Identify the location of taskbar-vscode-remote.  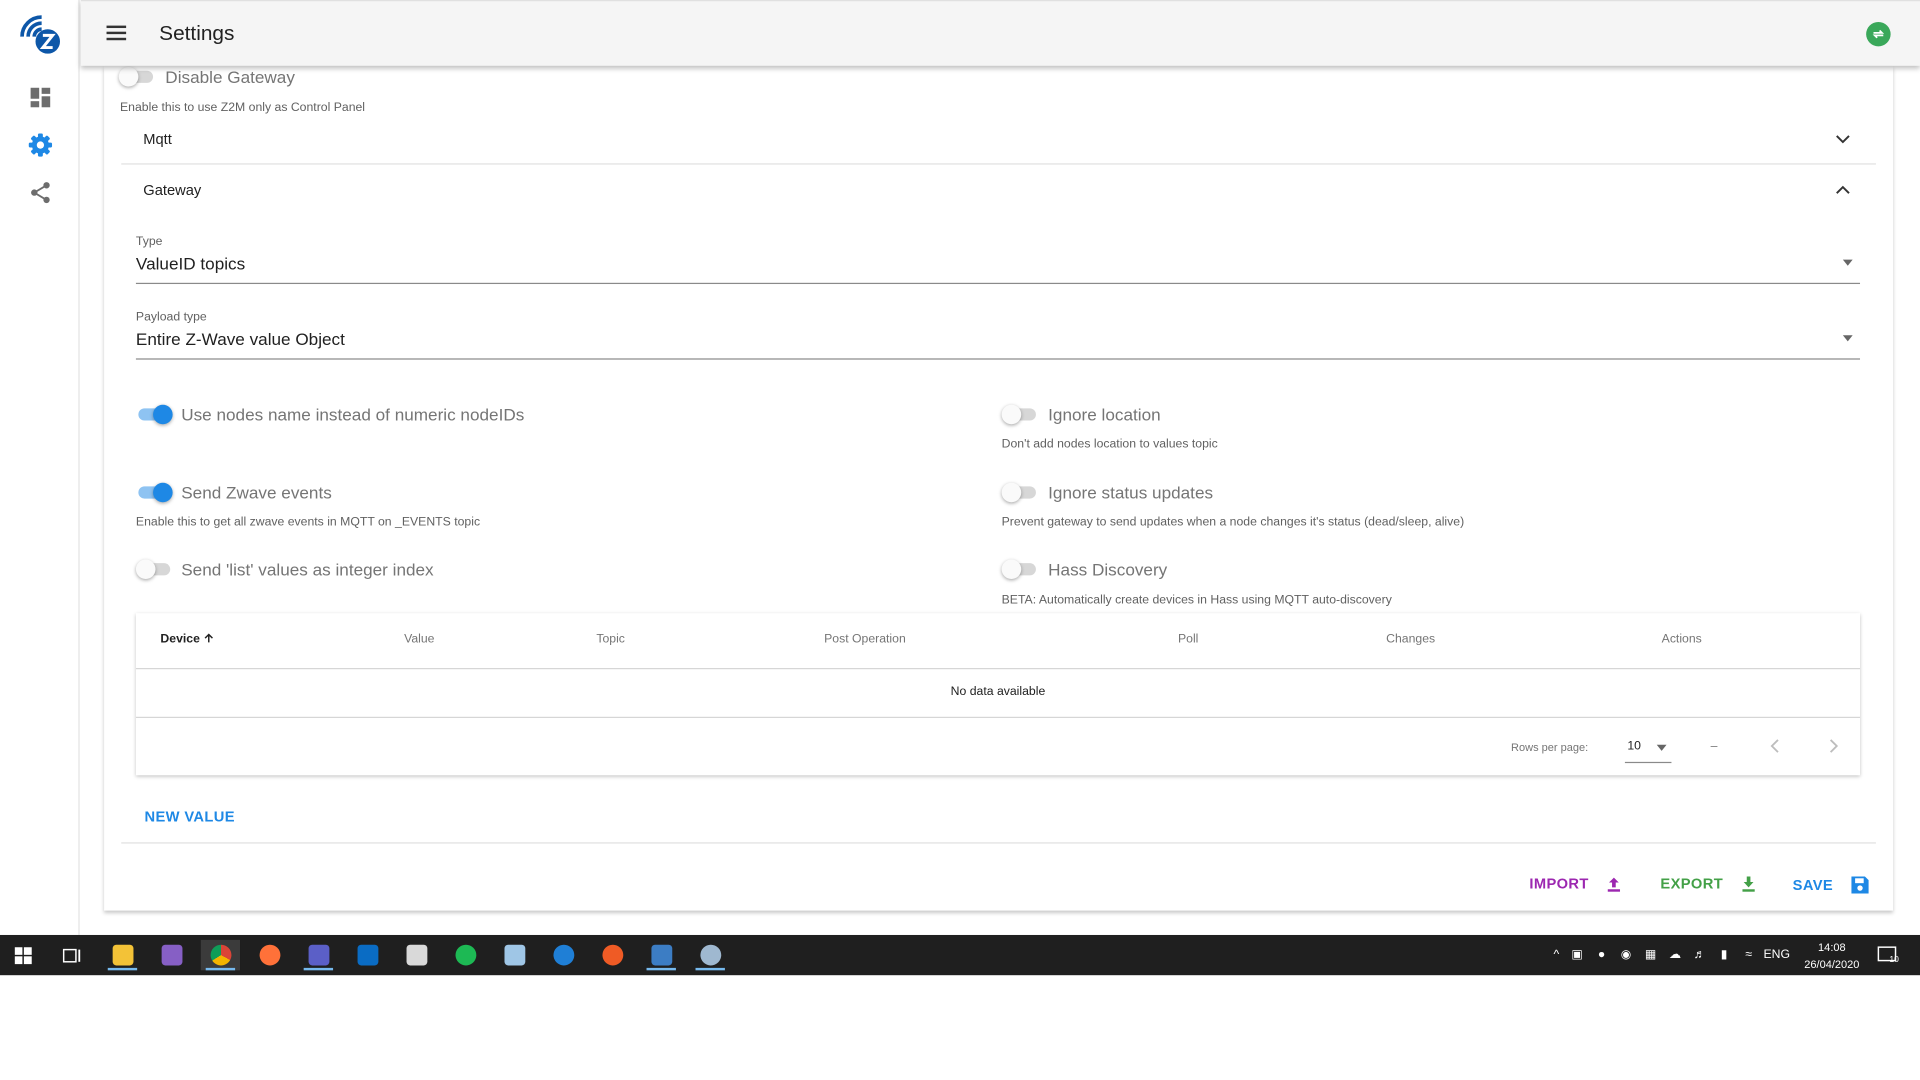
(661, 955).